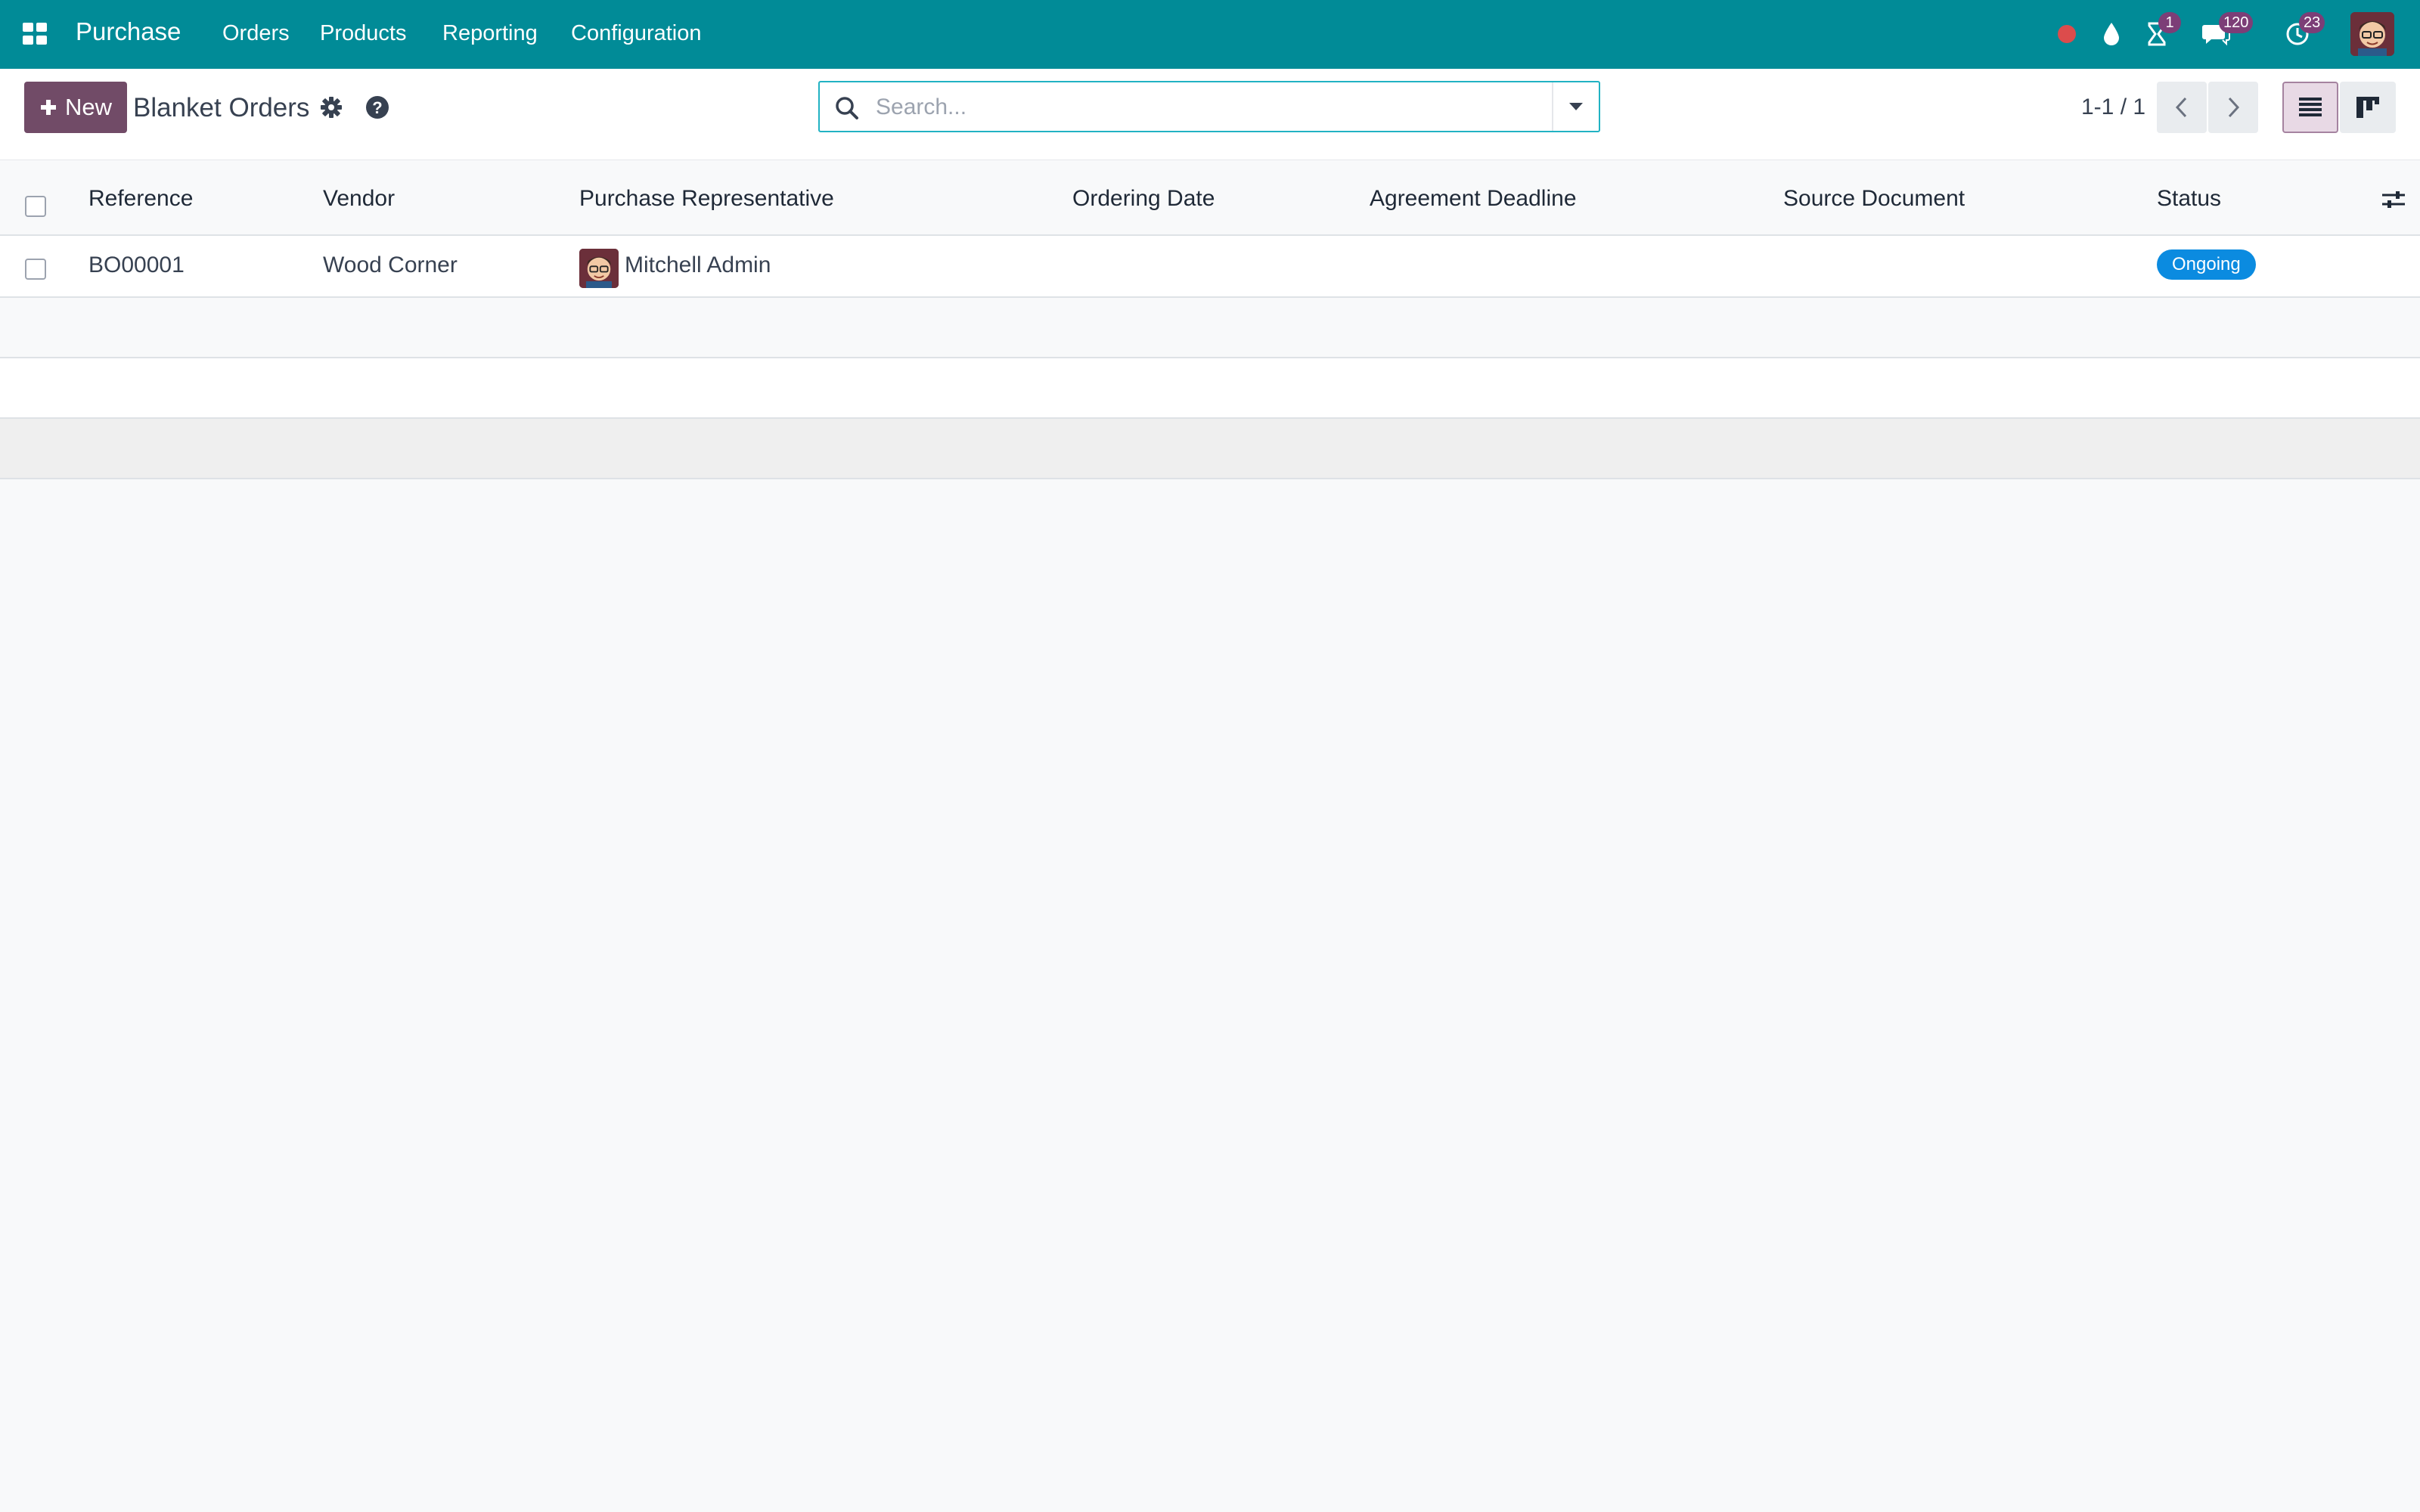  I want to click on help-icon: ?, so click(377, 107).